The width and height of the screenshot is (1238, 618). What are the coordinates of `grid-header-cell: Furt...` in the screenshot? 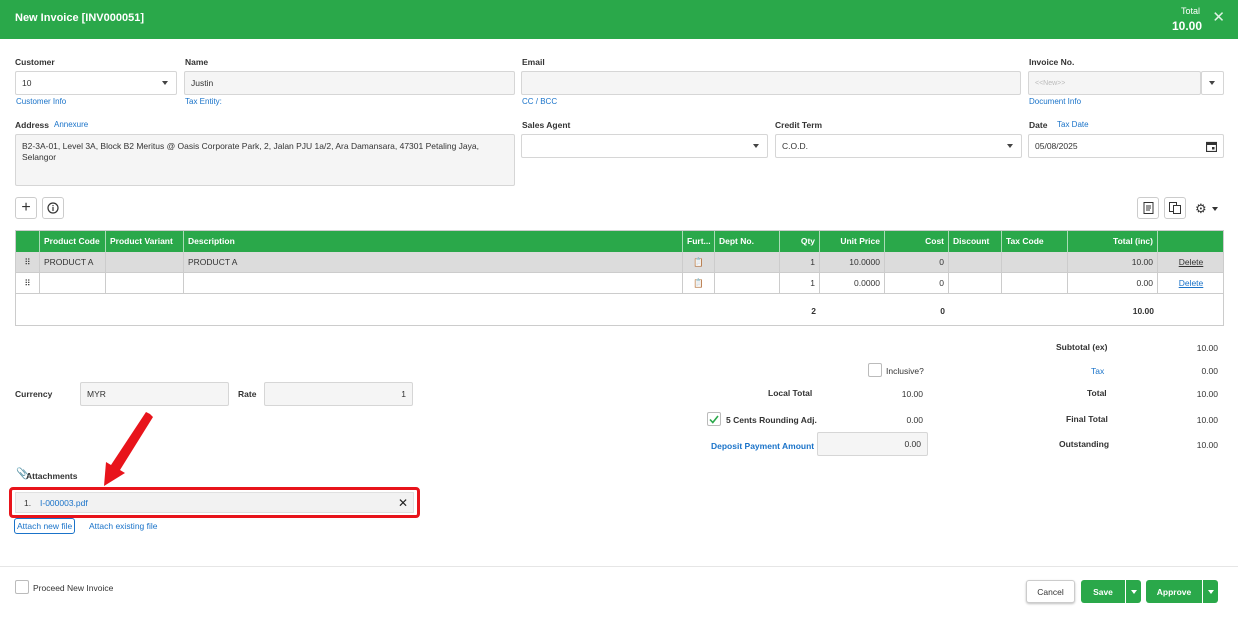 It's located at (699, 241).